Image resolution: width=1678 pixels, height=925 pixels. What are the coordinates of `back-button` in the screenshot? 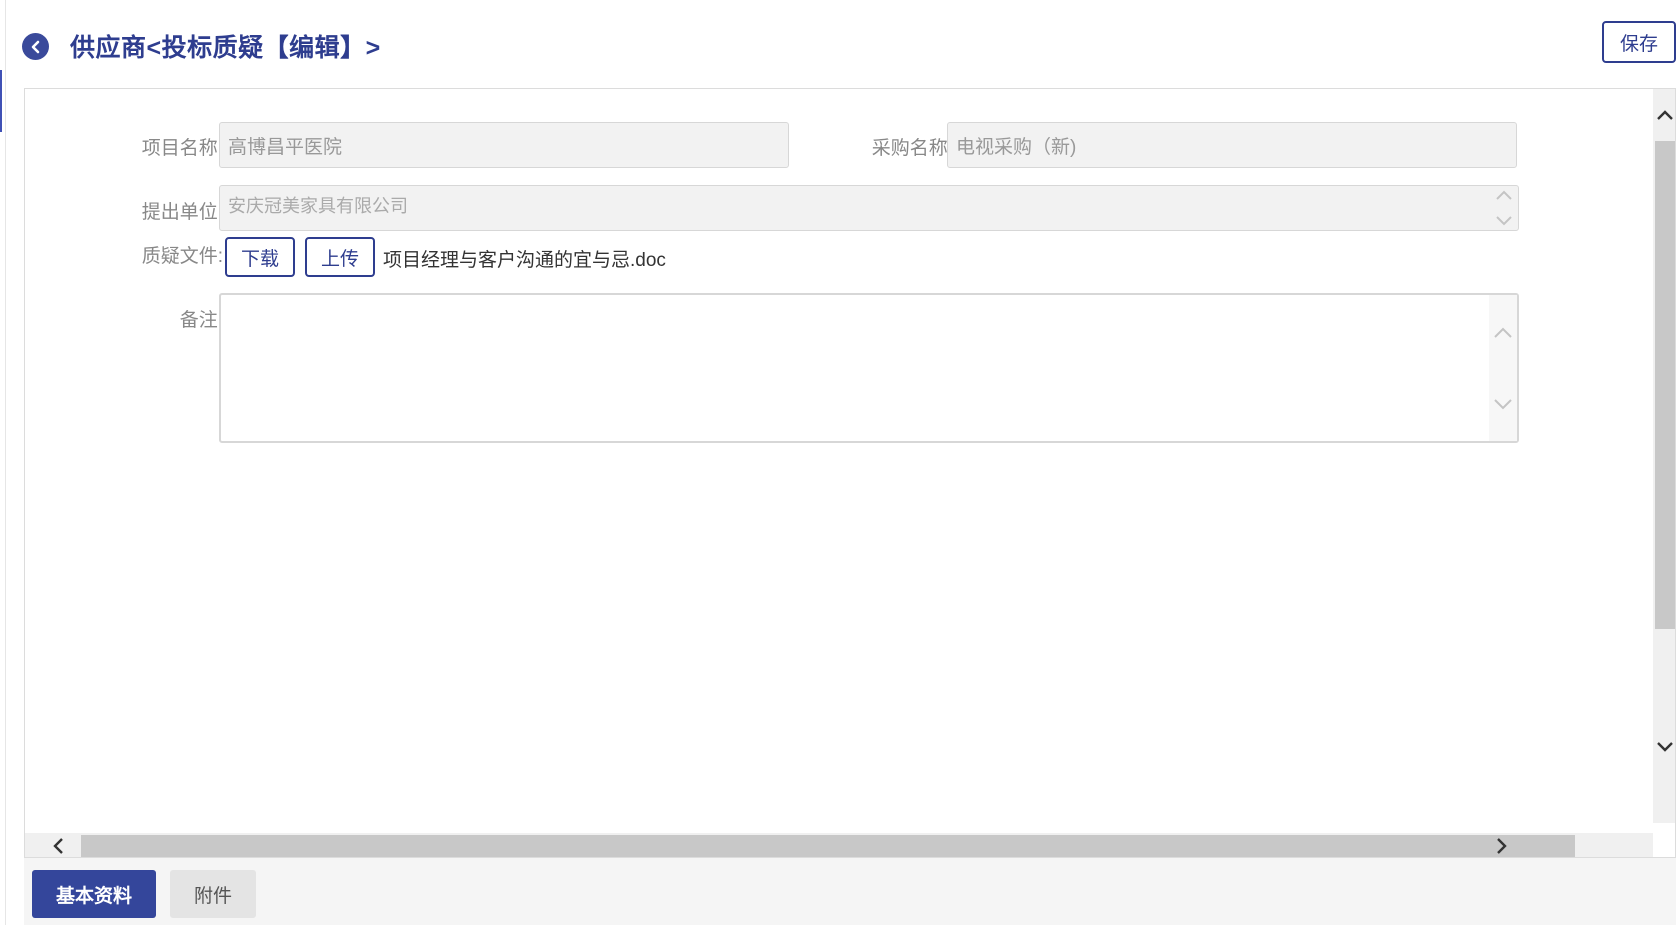 It's located at (35, 46).